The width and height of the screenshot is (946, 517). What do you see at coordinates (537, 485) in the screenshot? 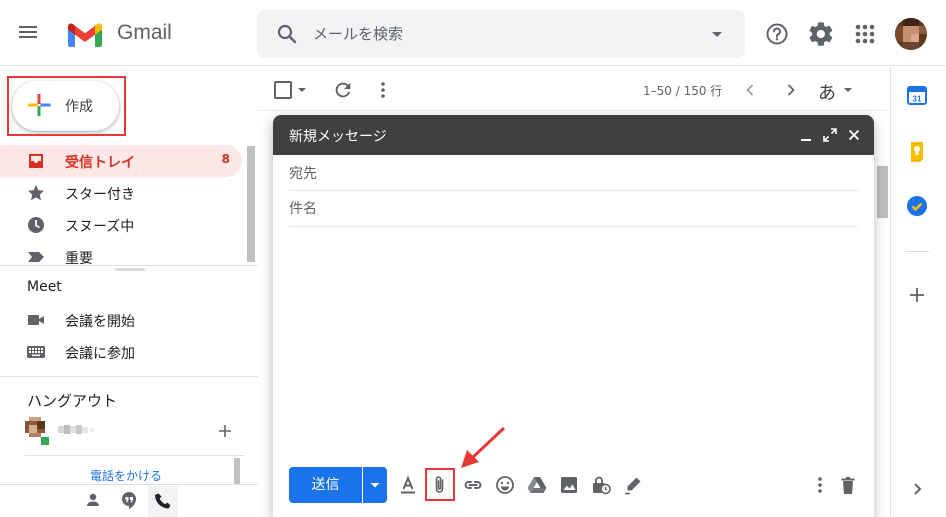
I see `google-drive-icon` at bounding box center [537, 485].